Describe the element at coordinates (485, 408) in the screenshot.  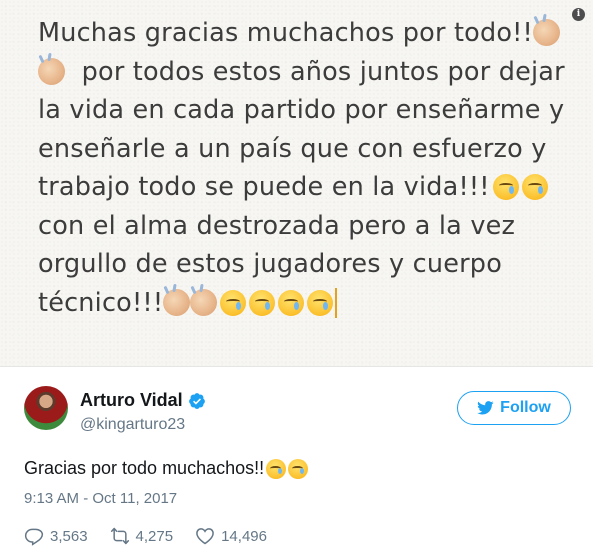
I see `twitter-bird-icon` at that location.